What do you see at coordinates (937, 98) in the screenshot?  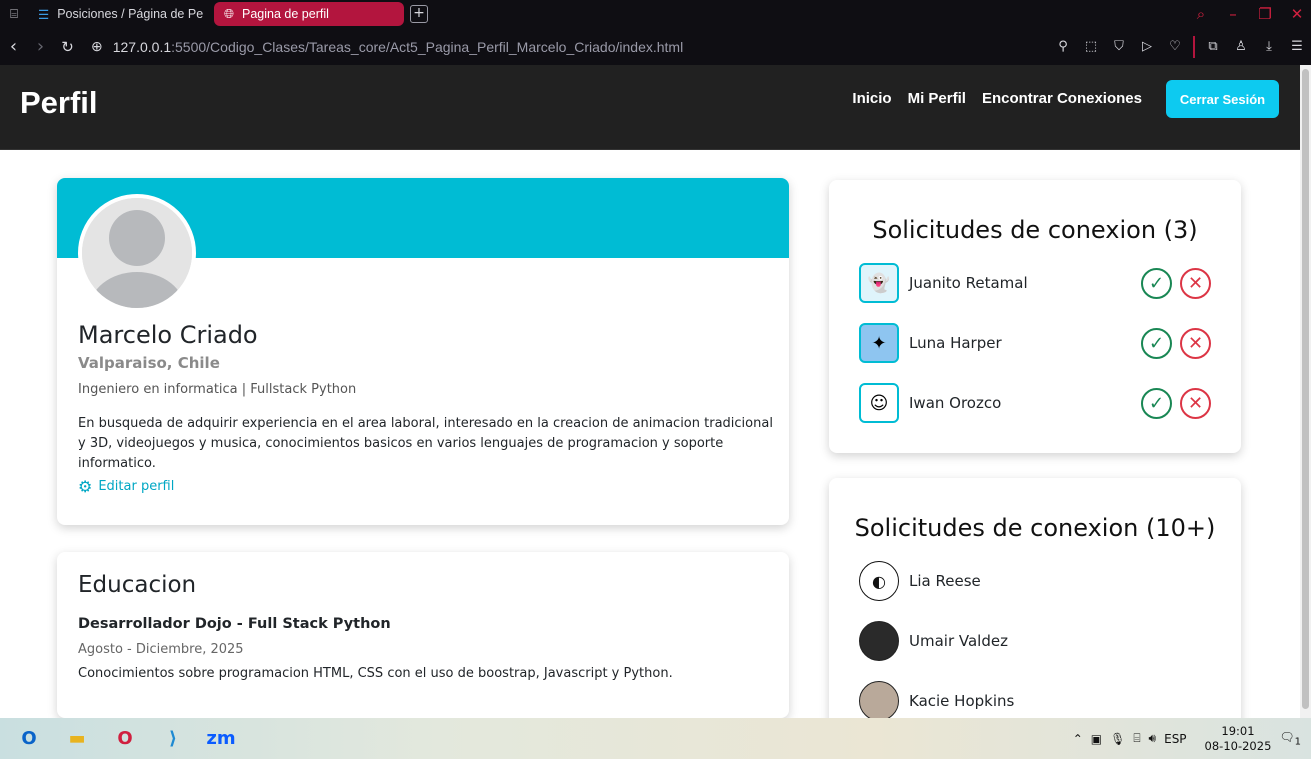 I see `nav-mi-perfil: Mi Perfil` at bounding box center [937, 98].